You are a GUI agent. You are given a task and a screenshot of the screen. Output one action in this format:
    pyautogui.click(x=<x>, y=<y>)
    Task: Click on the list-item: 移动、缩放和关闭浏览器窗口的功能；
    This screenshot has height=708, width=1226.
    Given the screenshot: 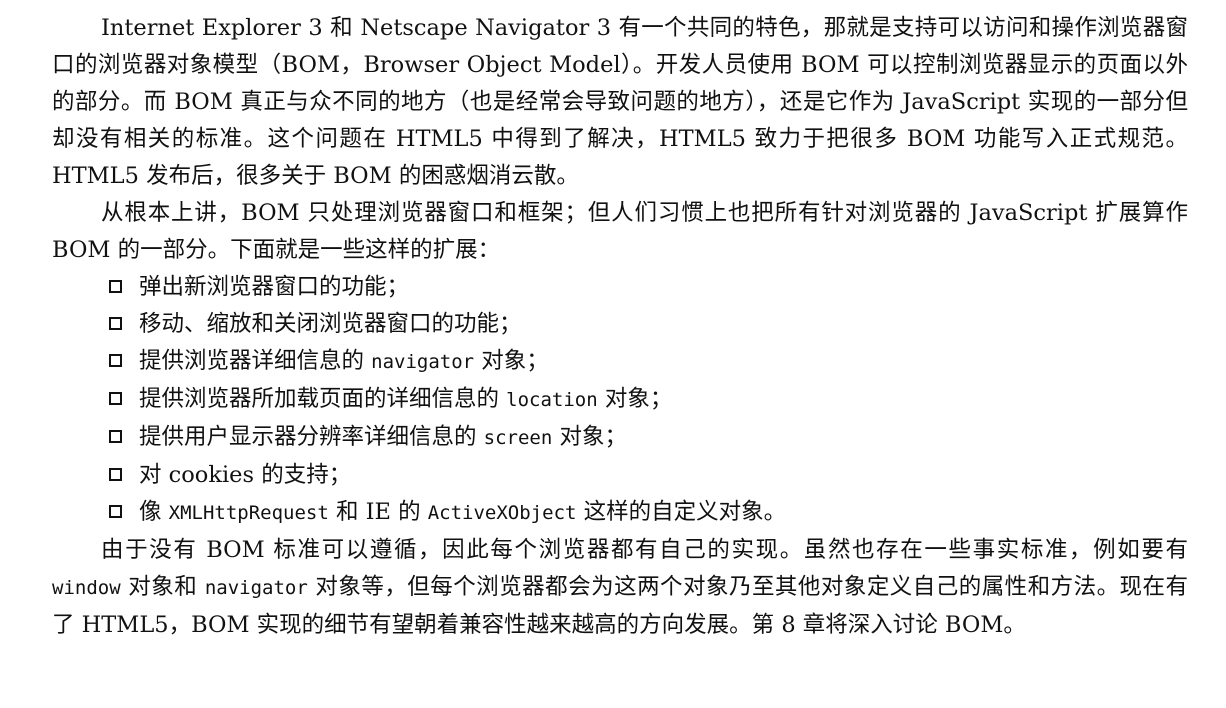 What is the action you would take?
    pyautogui.click(x=620, y=324)
    